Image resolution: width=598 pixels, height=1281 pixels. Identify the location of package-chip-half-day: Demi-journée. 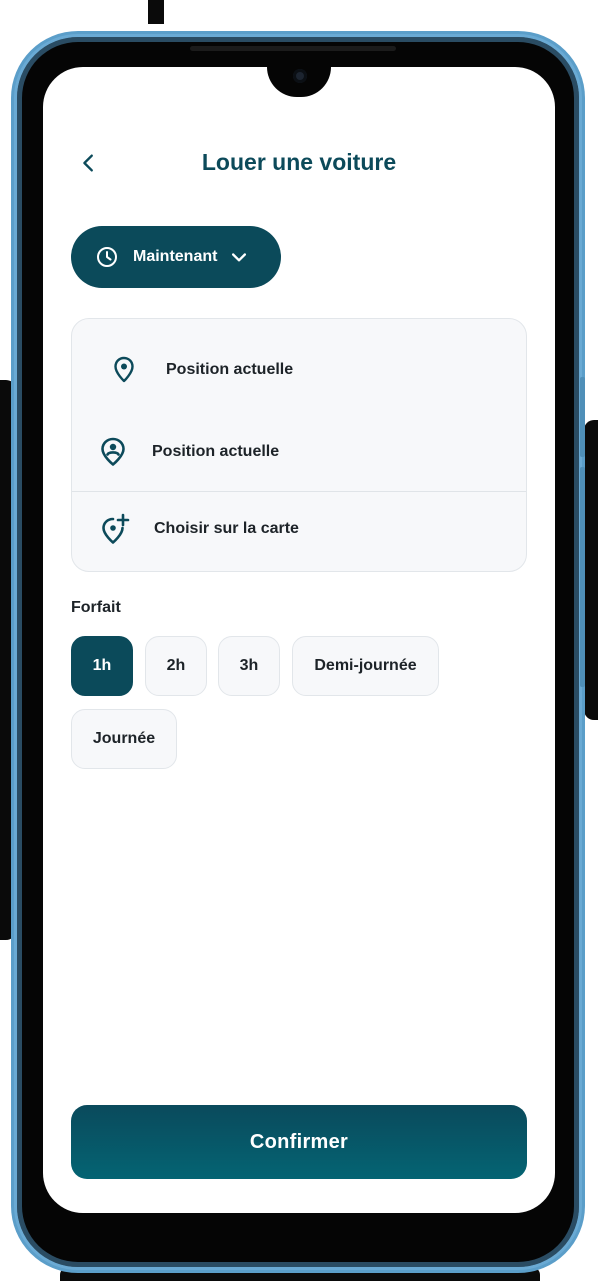
(365, 666).